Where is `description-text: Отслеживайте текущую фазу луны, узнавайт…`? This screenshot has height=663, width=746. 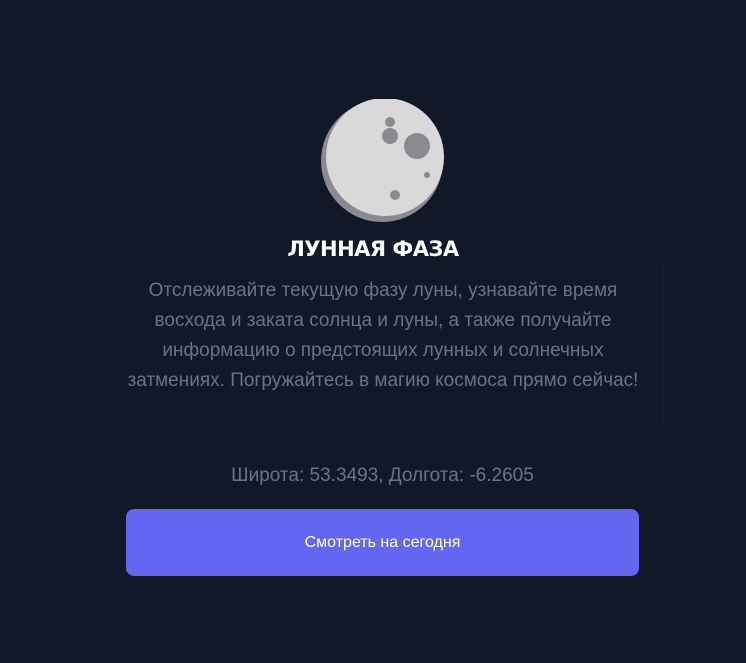 description-text: Отслеживайте текущую фазу луны, узнавайт… is located at coordinates (383, 335).